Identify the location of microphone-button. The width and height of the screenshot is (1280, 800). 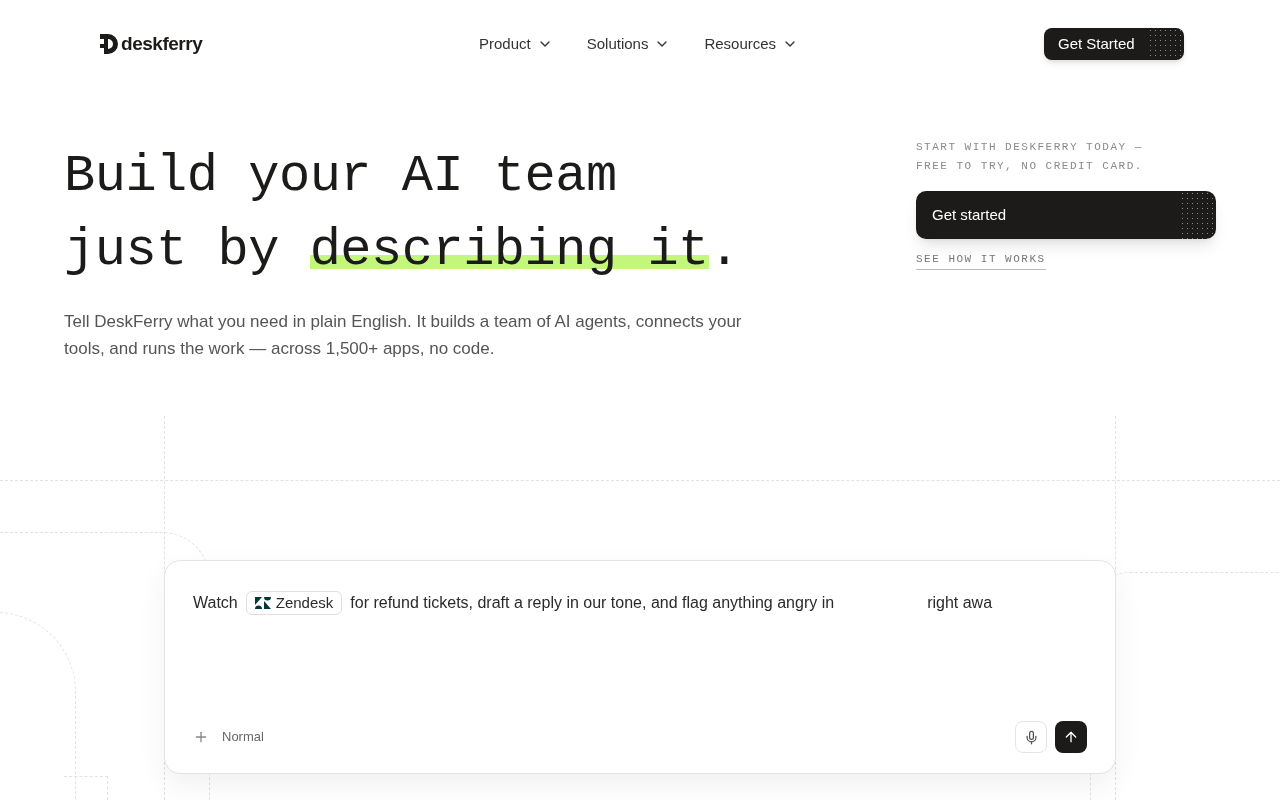
(1031, 737).